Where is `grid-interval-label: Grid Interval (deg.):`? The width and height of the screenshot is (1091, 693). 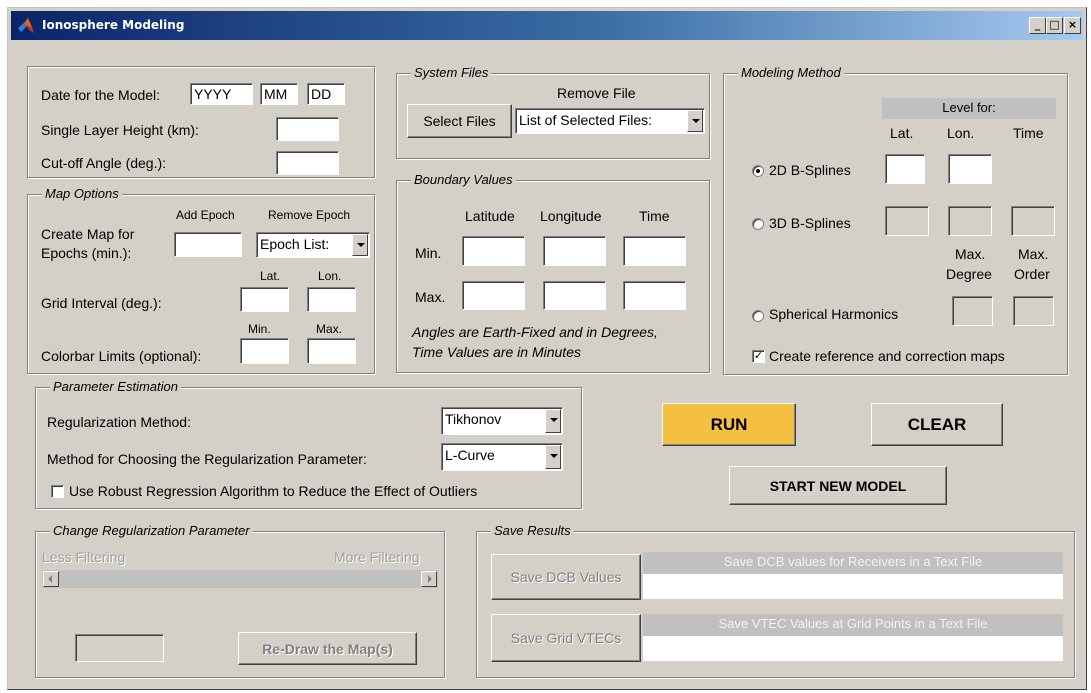 grid-interval-label: Grid Interval (deg.): is located at coordinates (101, 303).